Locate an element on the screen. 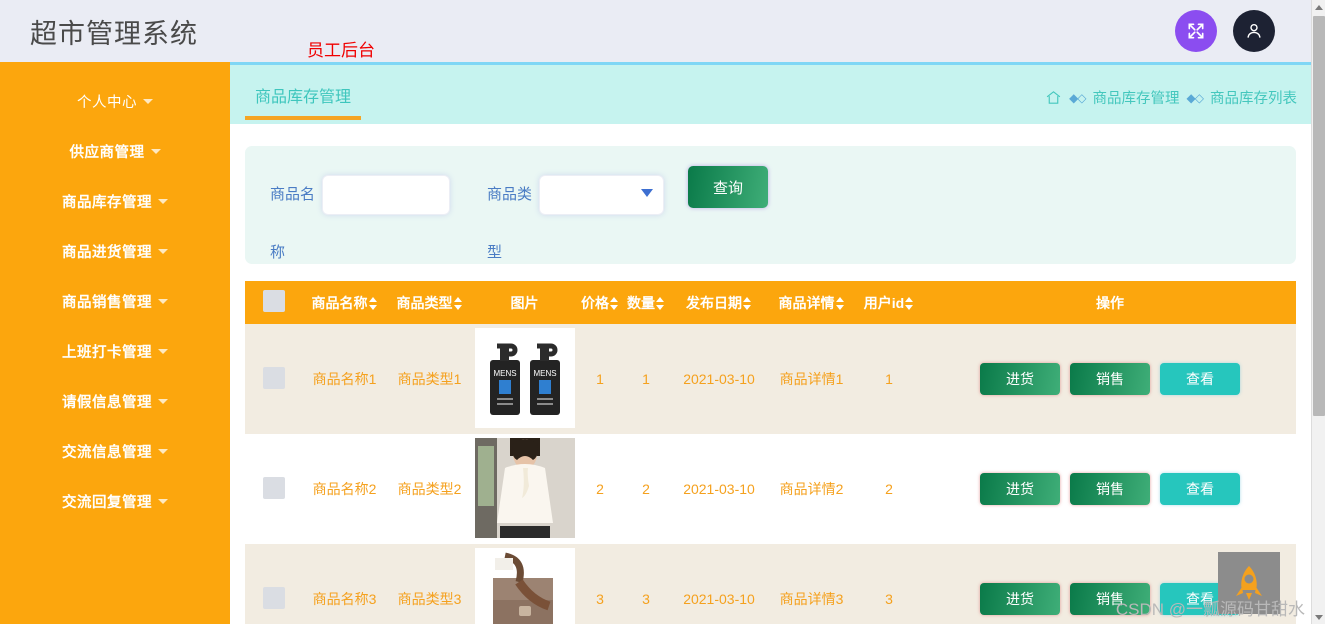 The image size is (1325, 624). product-image-brown-bag is located at coordinates (524, 585).